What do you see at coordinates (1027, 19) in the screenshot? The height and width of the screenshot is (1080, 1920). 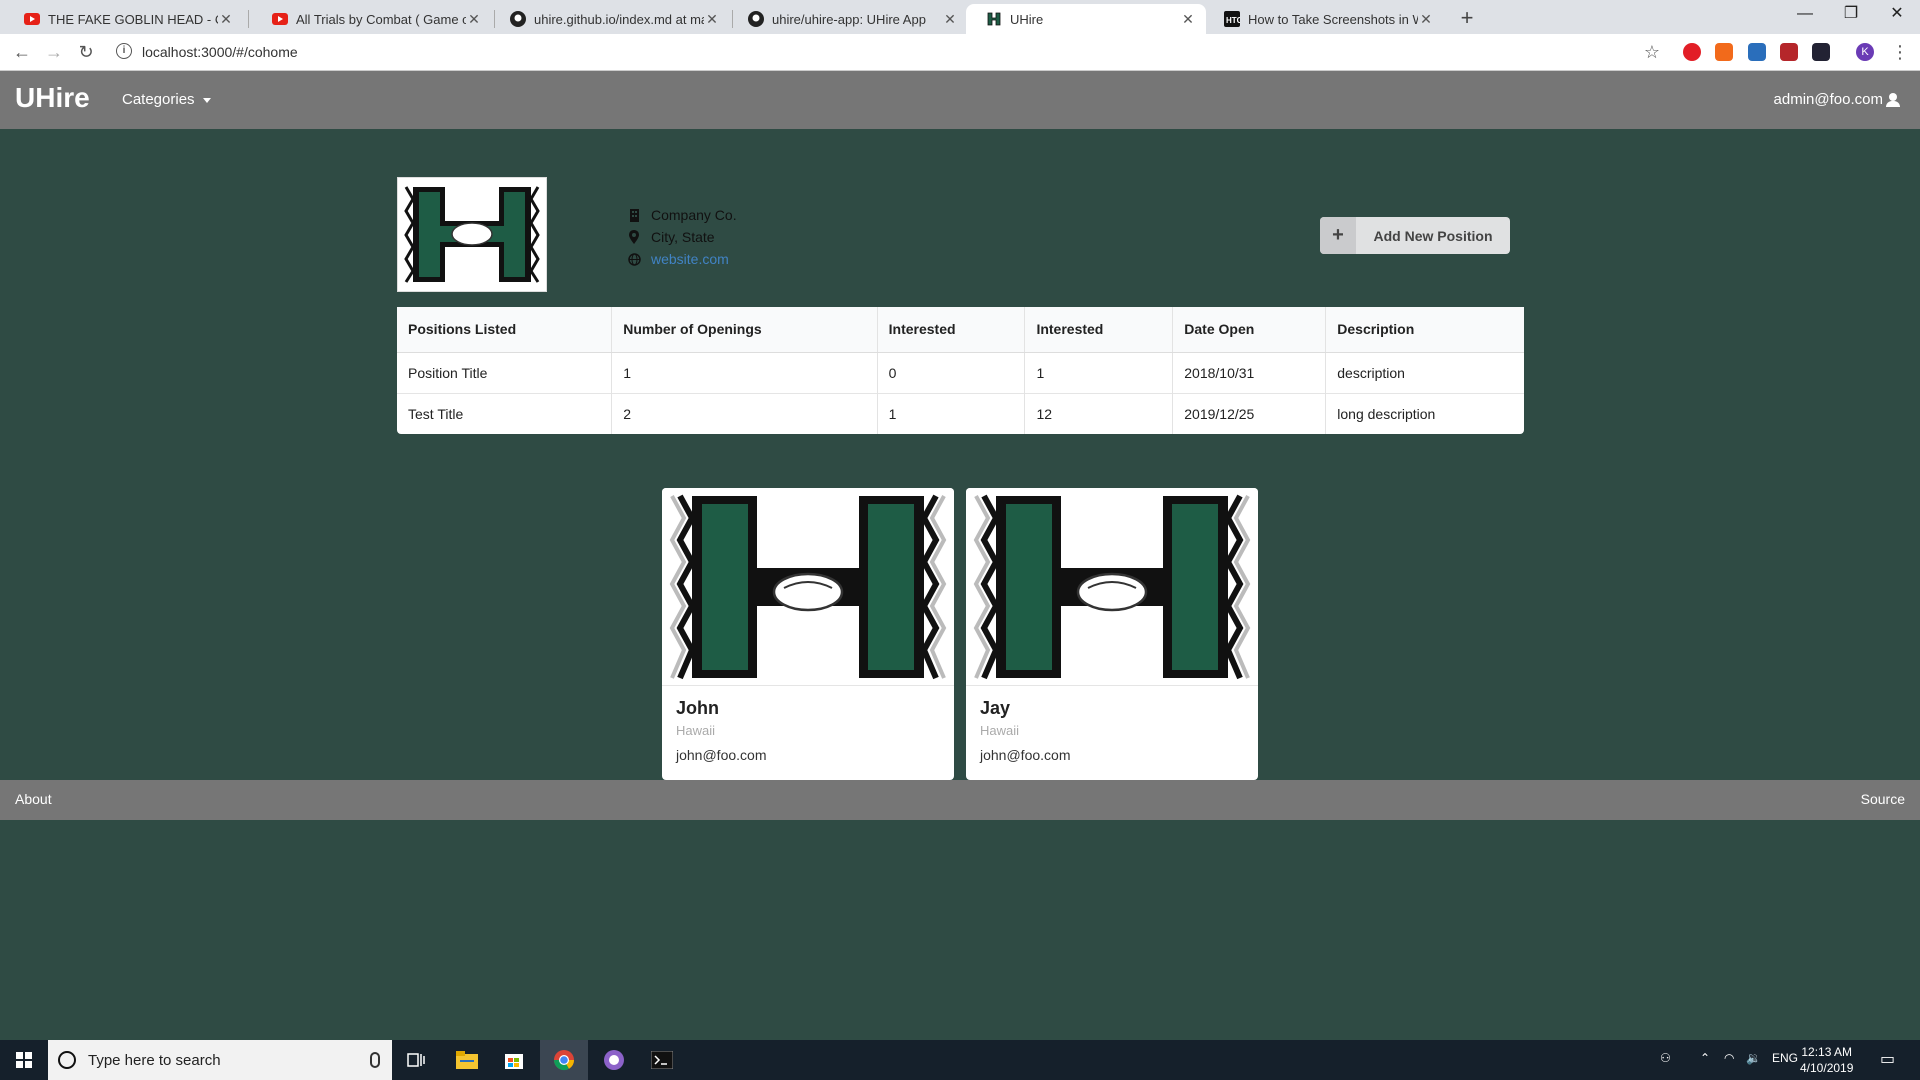 I see `tab-title: UHire` at bounding box center [1027, 19].